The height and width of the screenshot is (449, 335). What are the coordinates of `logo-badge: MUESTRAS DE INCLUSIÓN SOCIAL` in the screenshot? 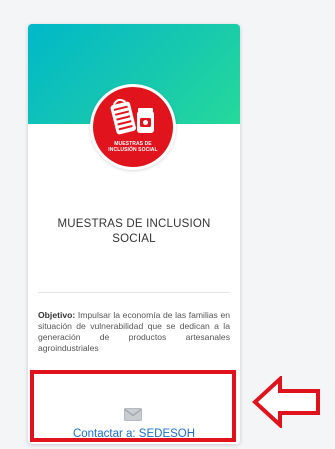 It's located at (133, 127).